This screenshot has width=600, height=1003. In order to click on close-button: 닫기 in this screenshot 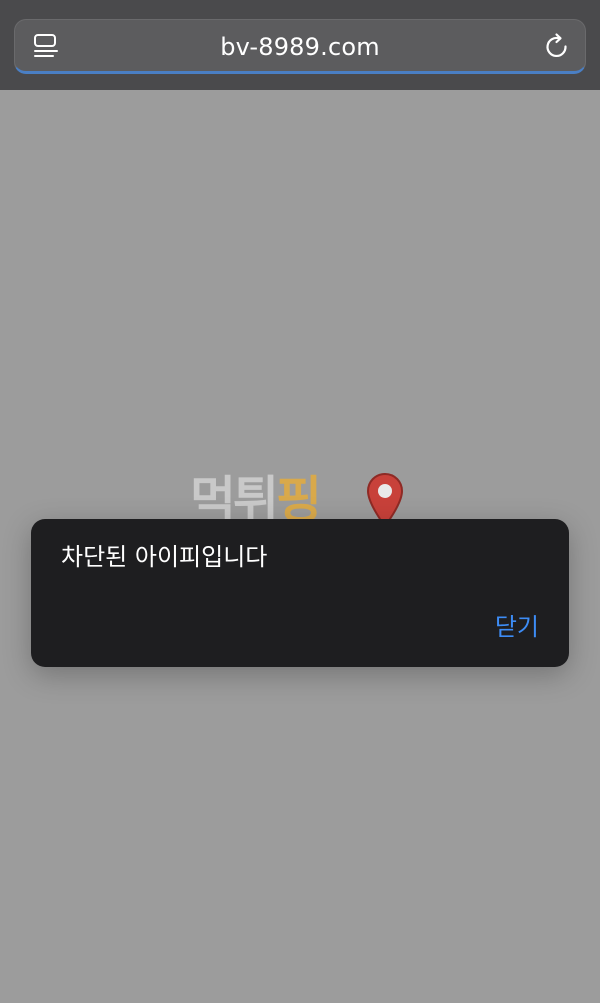, I will do `click(517, 627)`.